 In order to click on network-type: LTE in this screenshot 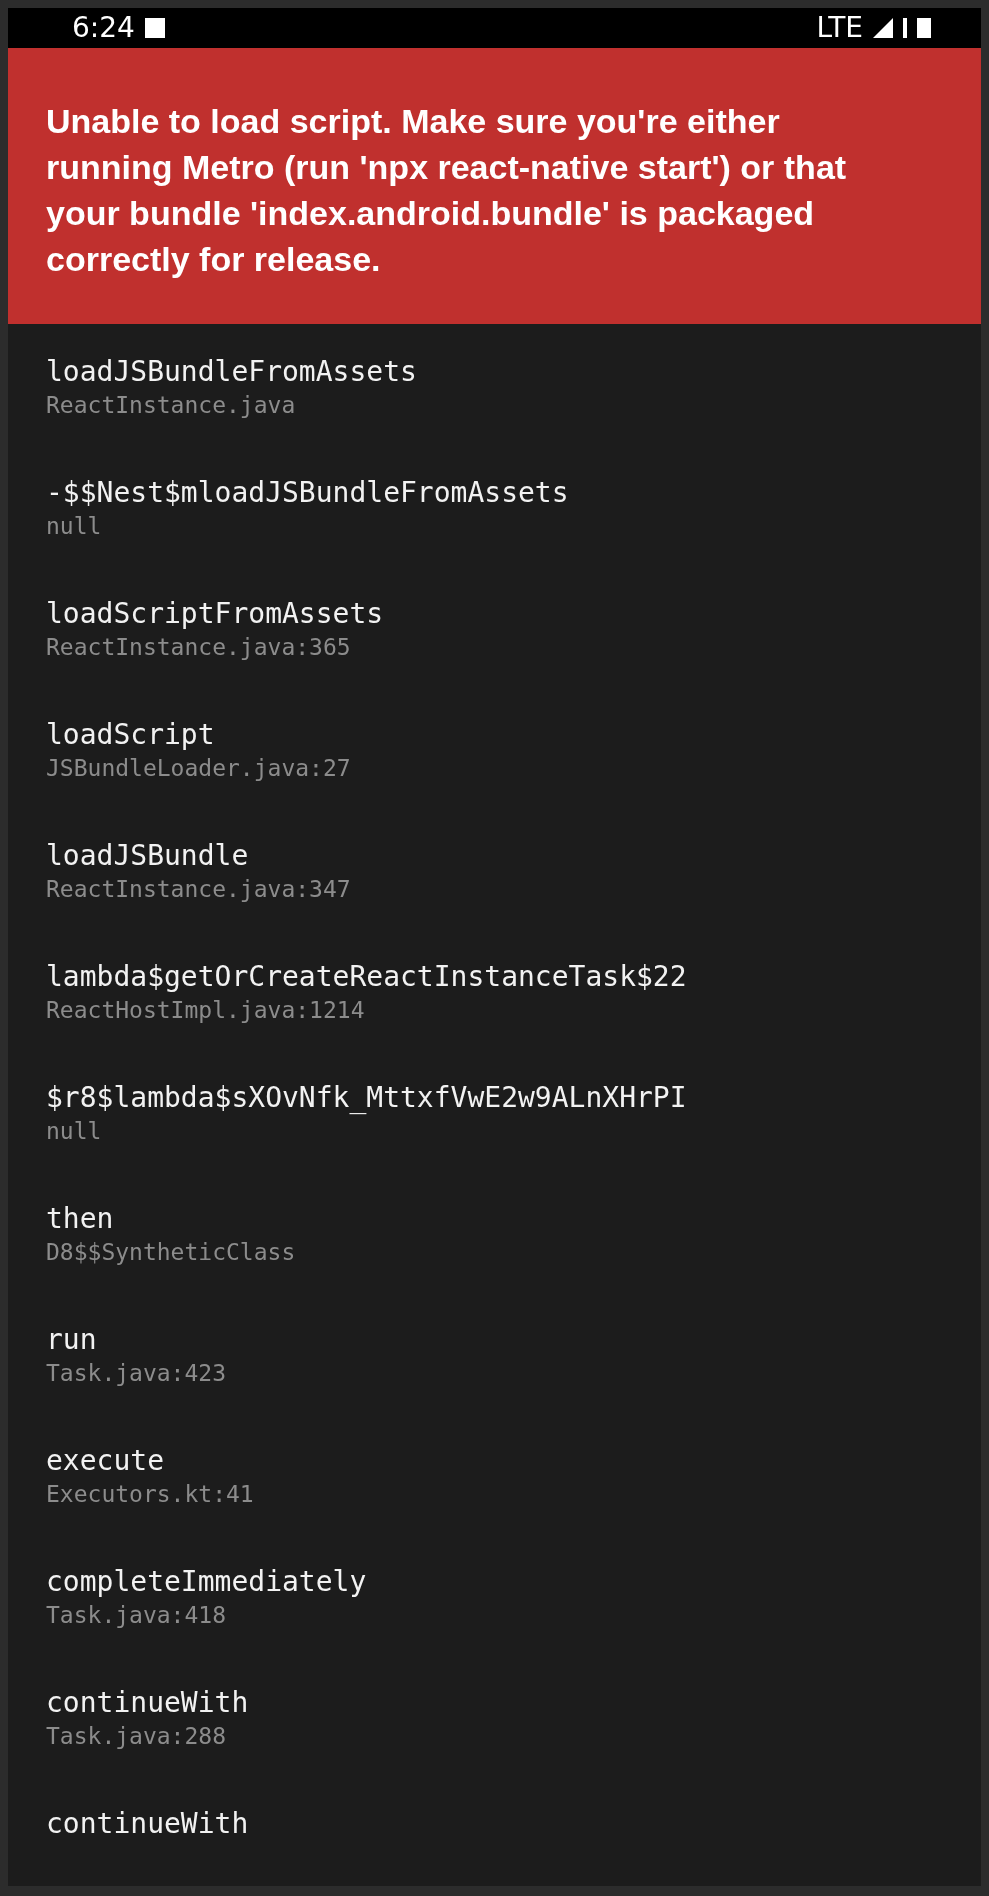, I will do `click(839, 28)`.